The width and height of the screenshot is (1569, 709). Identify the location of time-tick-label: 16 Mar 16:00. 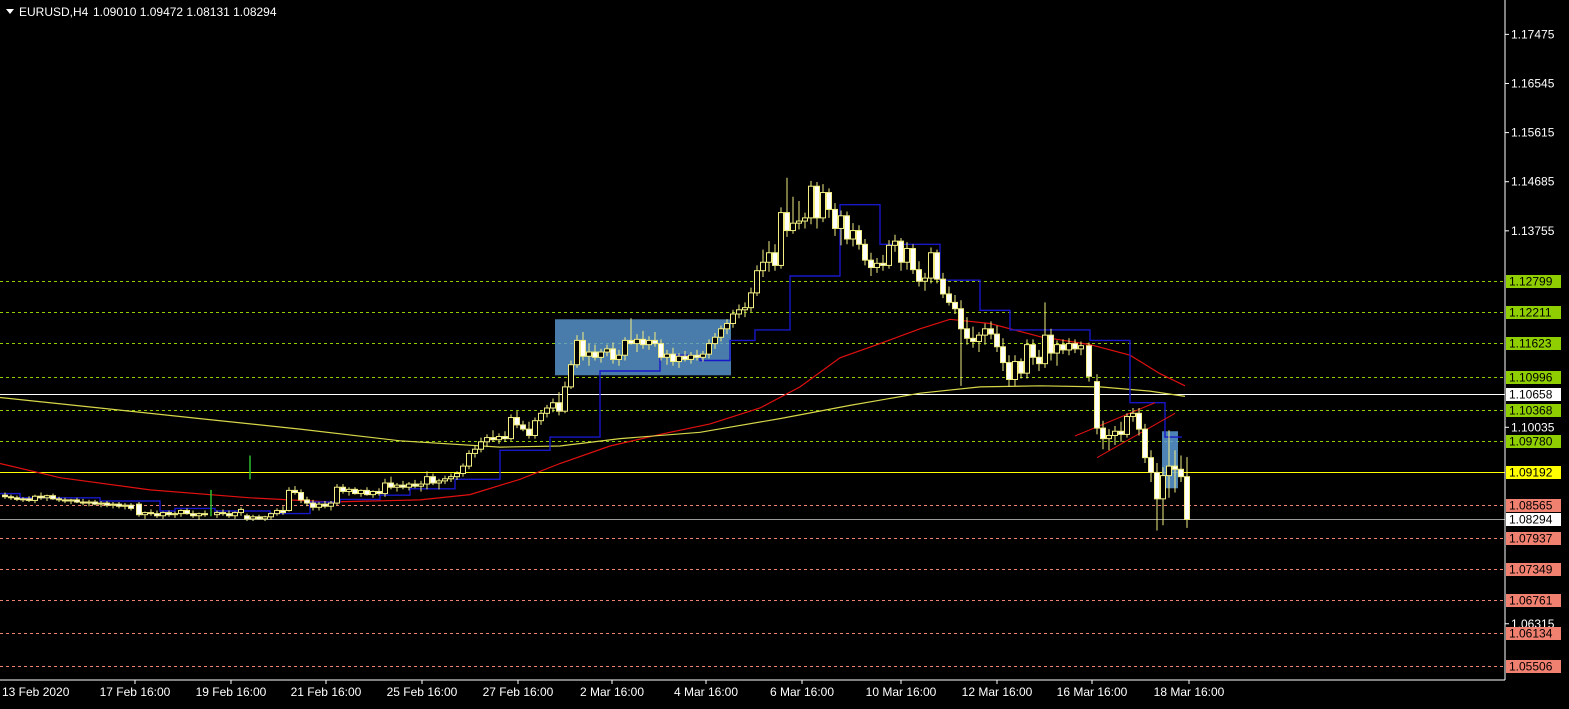
(1092, 692).